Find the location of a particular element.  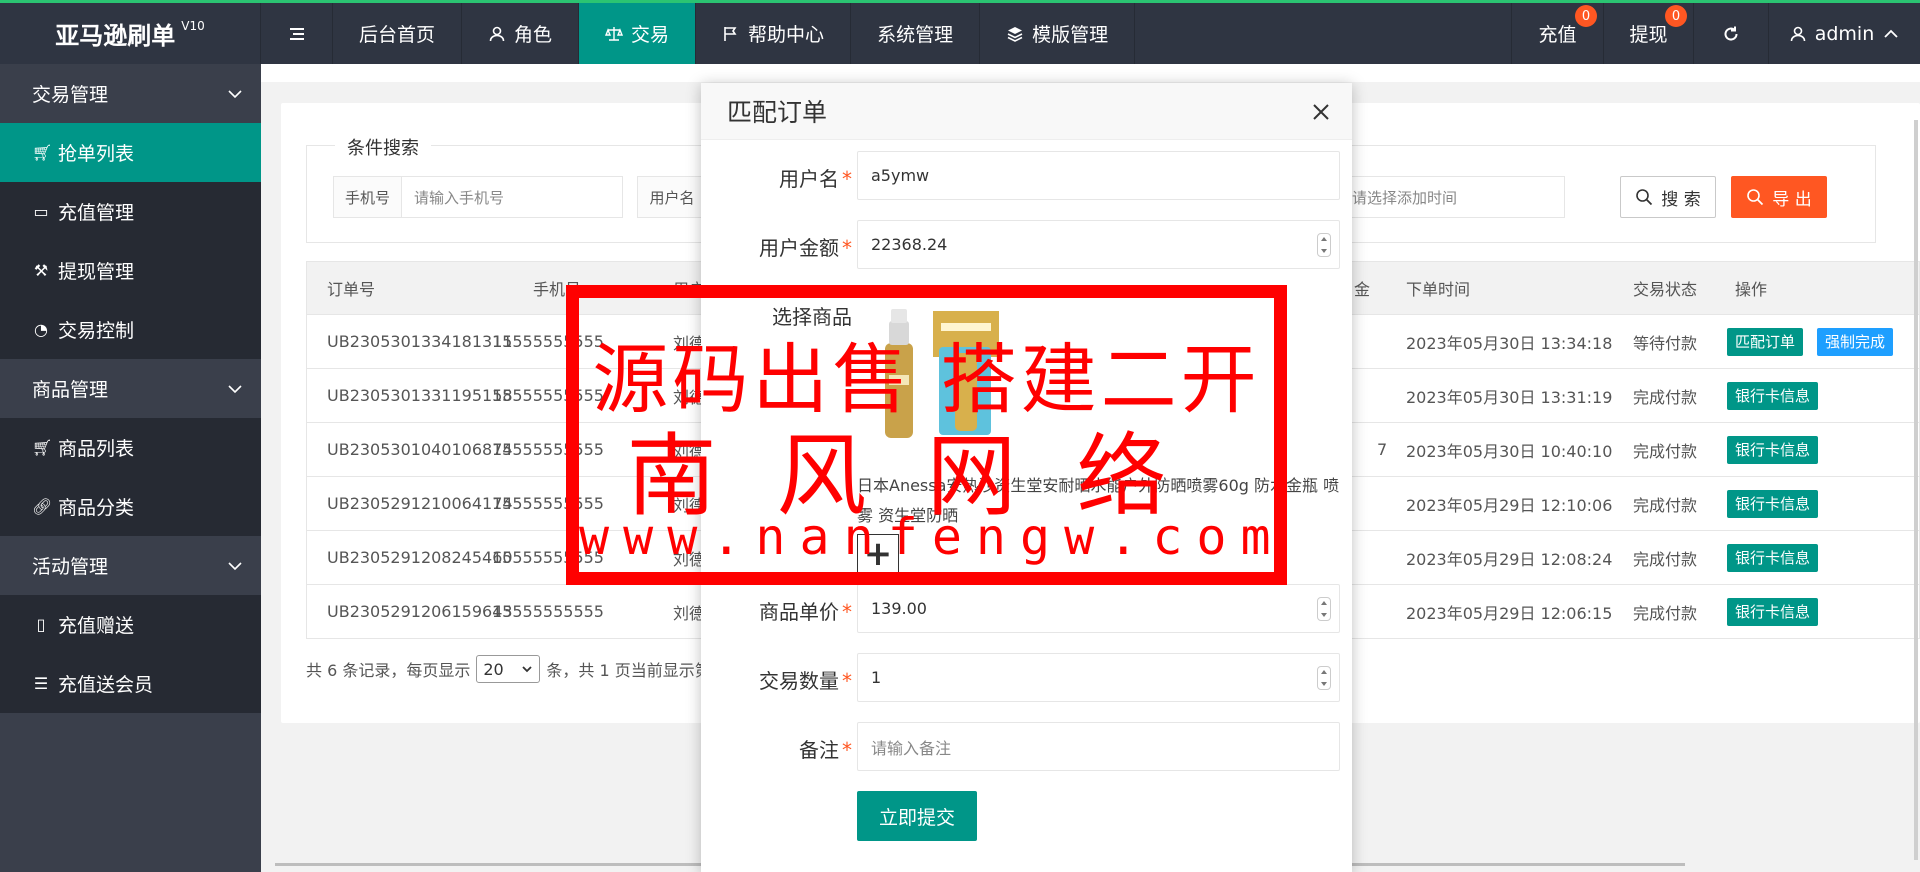

sidebar-group-label: 活动管理 is located at coordinates (70, 567).